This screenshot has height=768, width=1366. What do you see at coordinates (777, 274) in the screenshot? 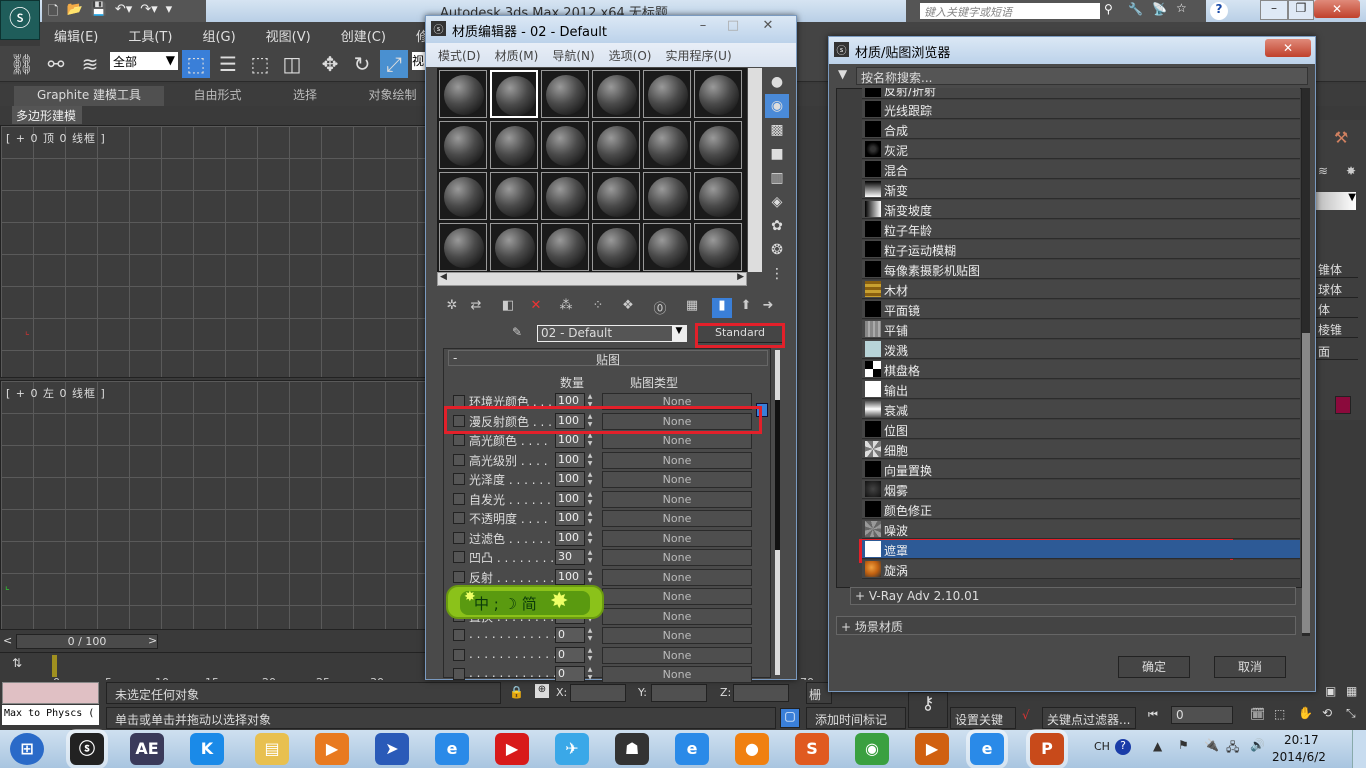
I see `material-navigator-icon: ⋮` at bounding box center [777, 274].